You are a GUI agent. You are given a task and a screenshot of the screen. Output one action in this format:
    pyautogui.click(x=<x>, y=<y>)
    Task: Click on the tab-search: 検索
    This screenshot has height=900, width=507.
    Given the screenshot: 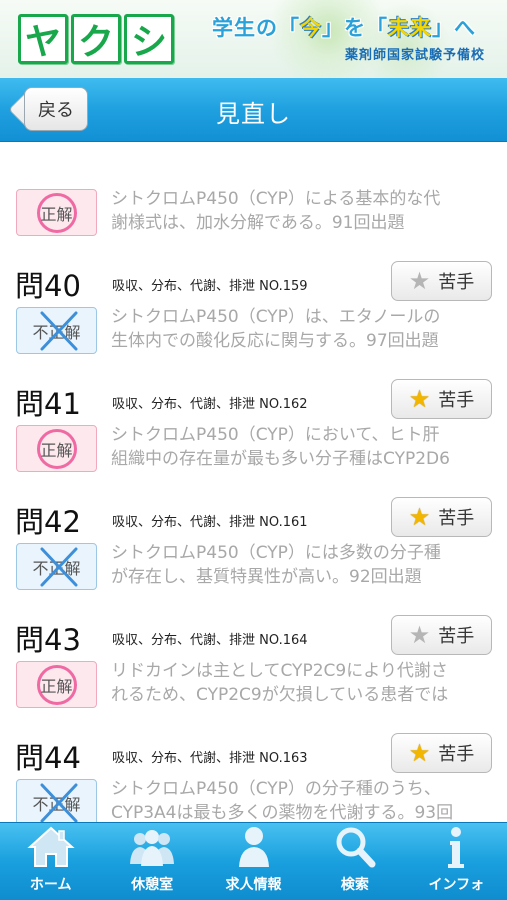 What is the action you would take?
    pyautogui.click(x=354, y=861)
    